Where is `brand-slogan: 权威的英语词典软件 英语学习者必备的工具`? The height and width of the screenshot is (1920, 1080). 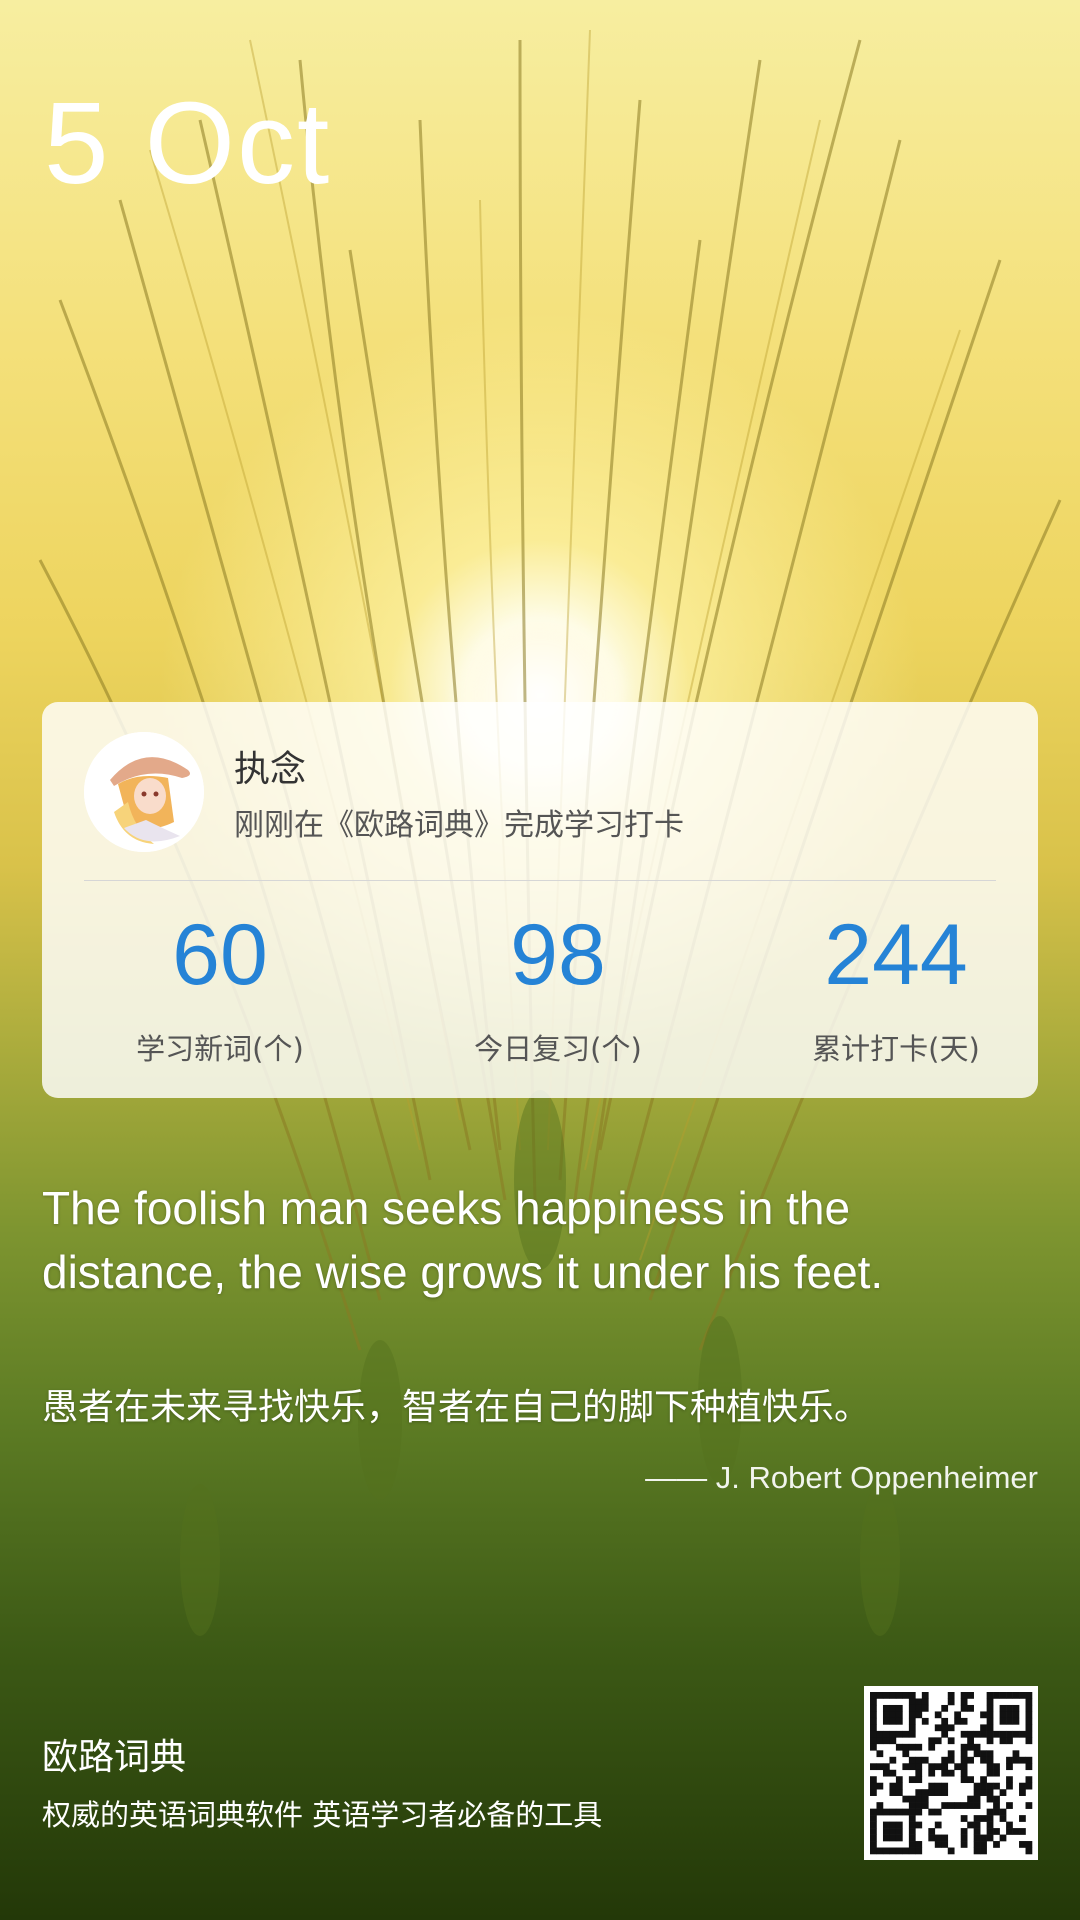
brand-slogan: 权威的英语词典软件 英语学习者必备的工具 is located at coordinates (322, 1815).